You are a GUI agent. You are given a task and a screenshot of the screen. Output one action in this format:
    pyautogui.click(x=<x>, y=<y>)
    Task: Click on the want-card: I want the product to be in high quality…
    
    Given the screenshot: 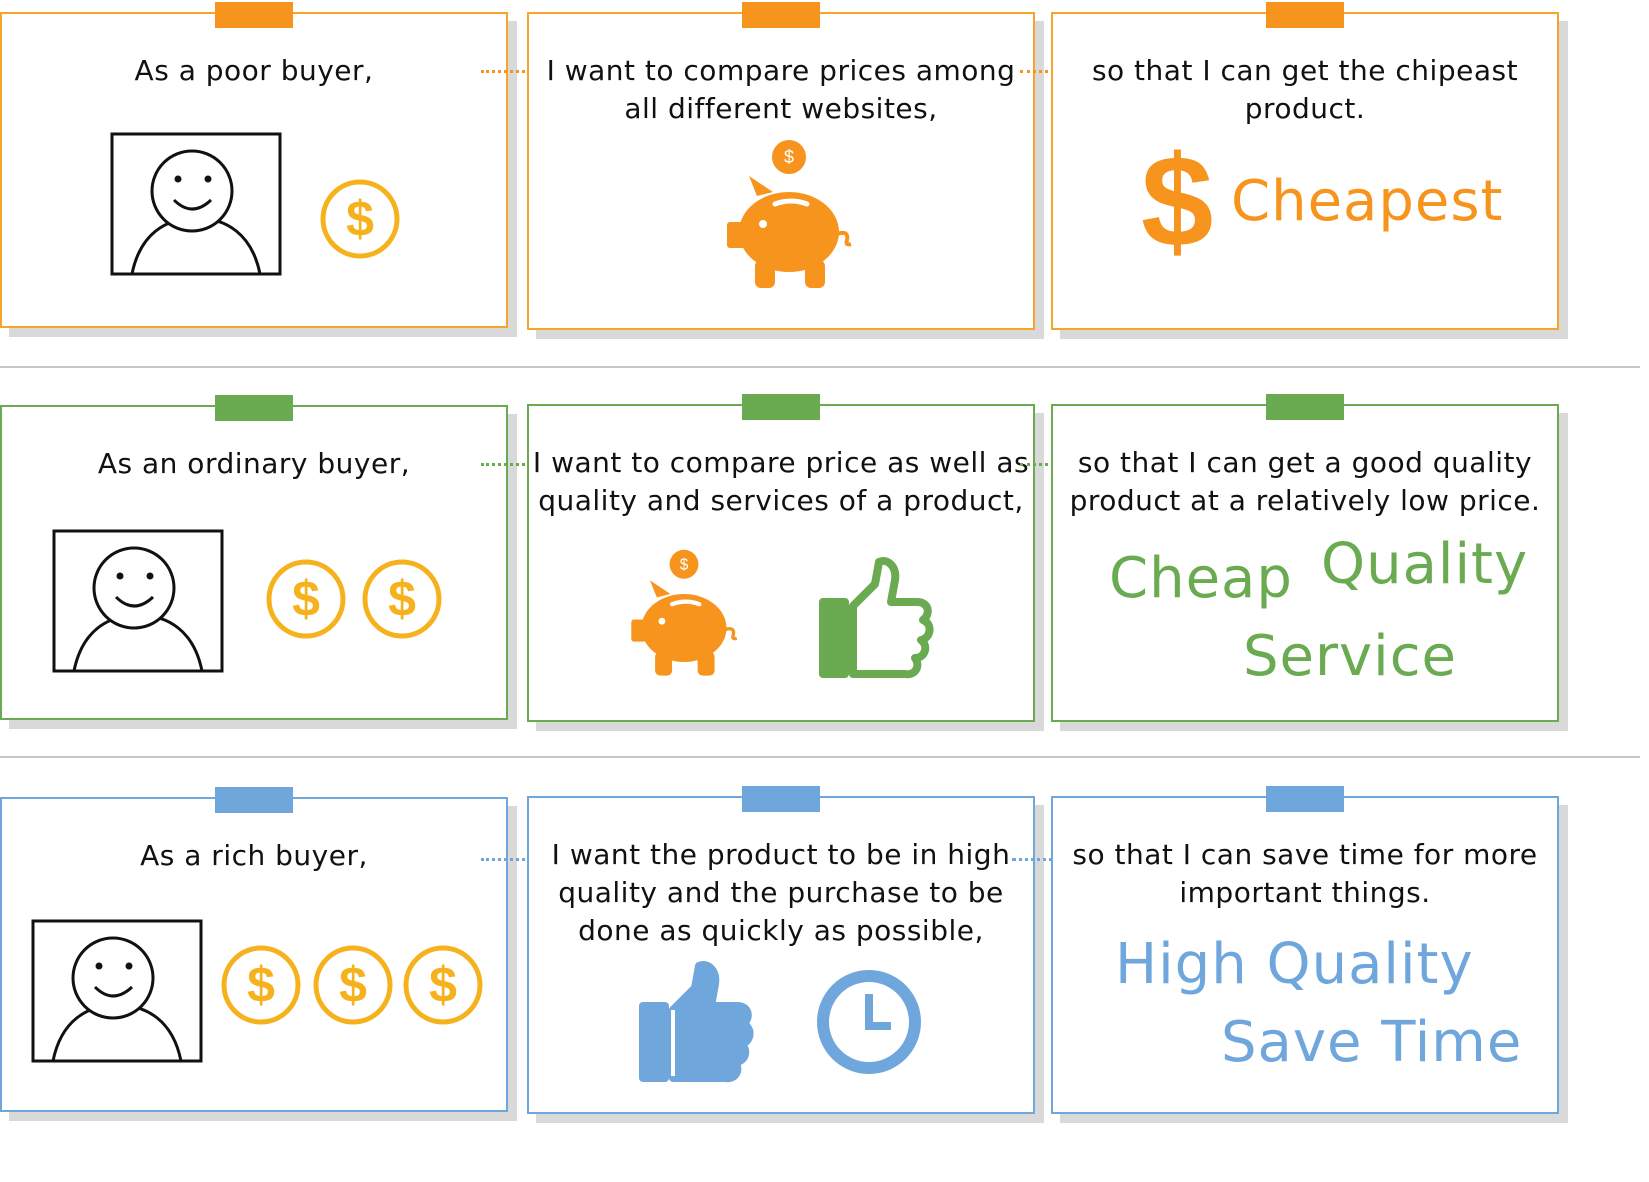 What is the action you would take?
    pyautogui.click(x=781, y=950)
    